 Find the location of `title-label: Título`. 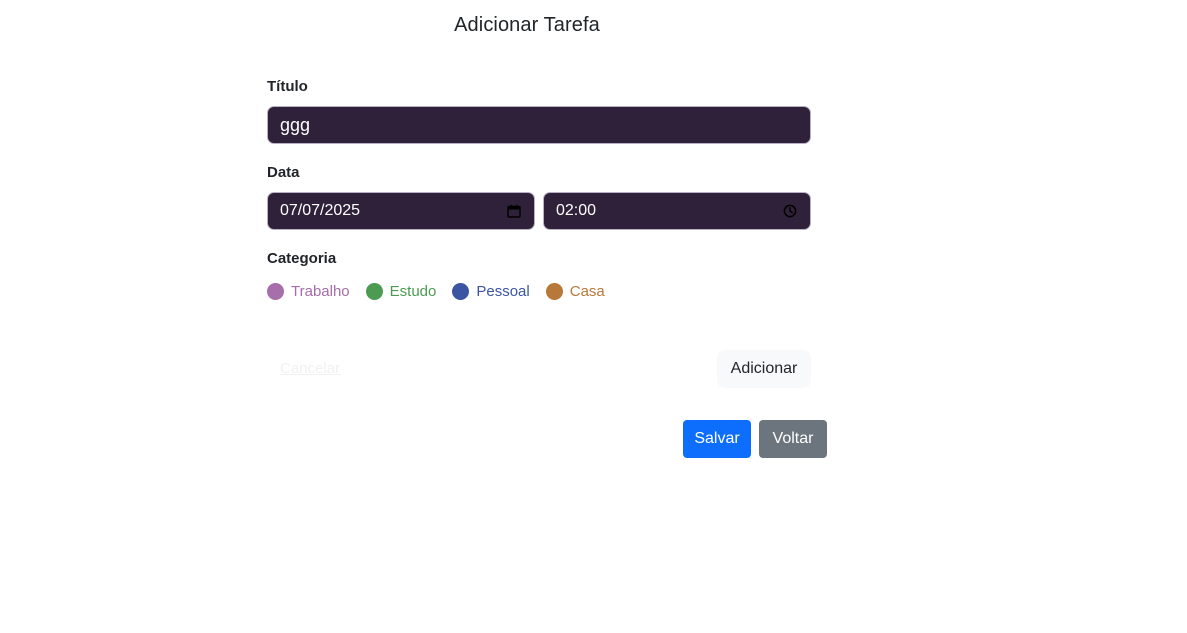

title-label: Título is located at coordinates (287, 86).